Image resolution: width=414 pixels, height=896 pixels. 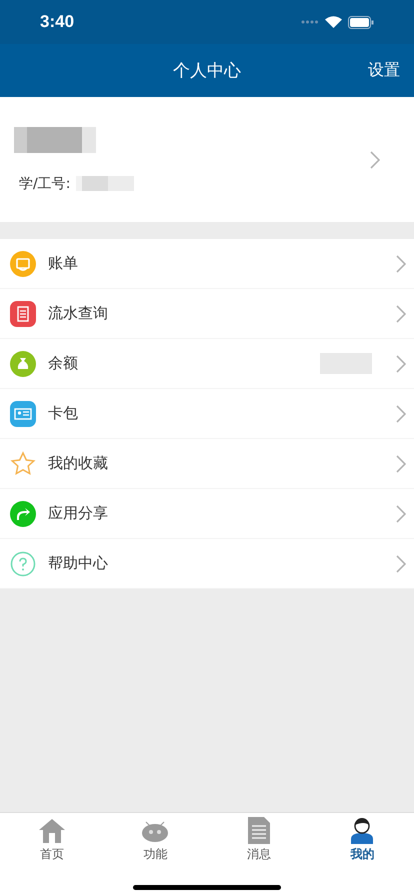 I want to click on money-bag-icon, so click(x=23, y=363).